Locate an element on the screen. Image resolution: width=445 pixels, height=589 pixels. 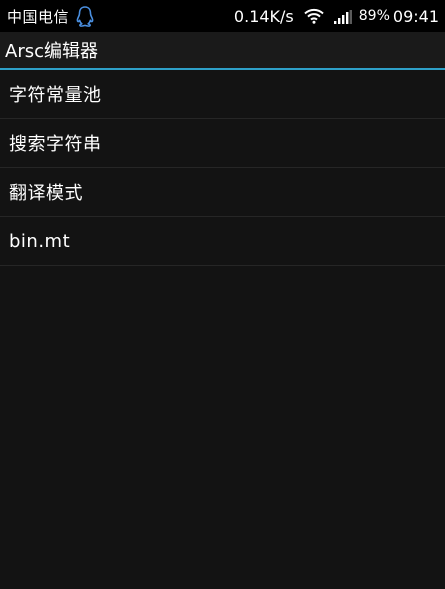
clock: 09:41 is located at coordinates (415, 16).